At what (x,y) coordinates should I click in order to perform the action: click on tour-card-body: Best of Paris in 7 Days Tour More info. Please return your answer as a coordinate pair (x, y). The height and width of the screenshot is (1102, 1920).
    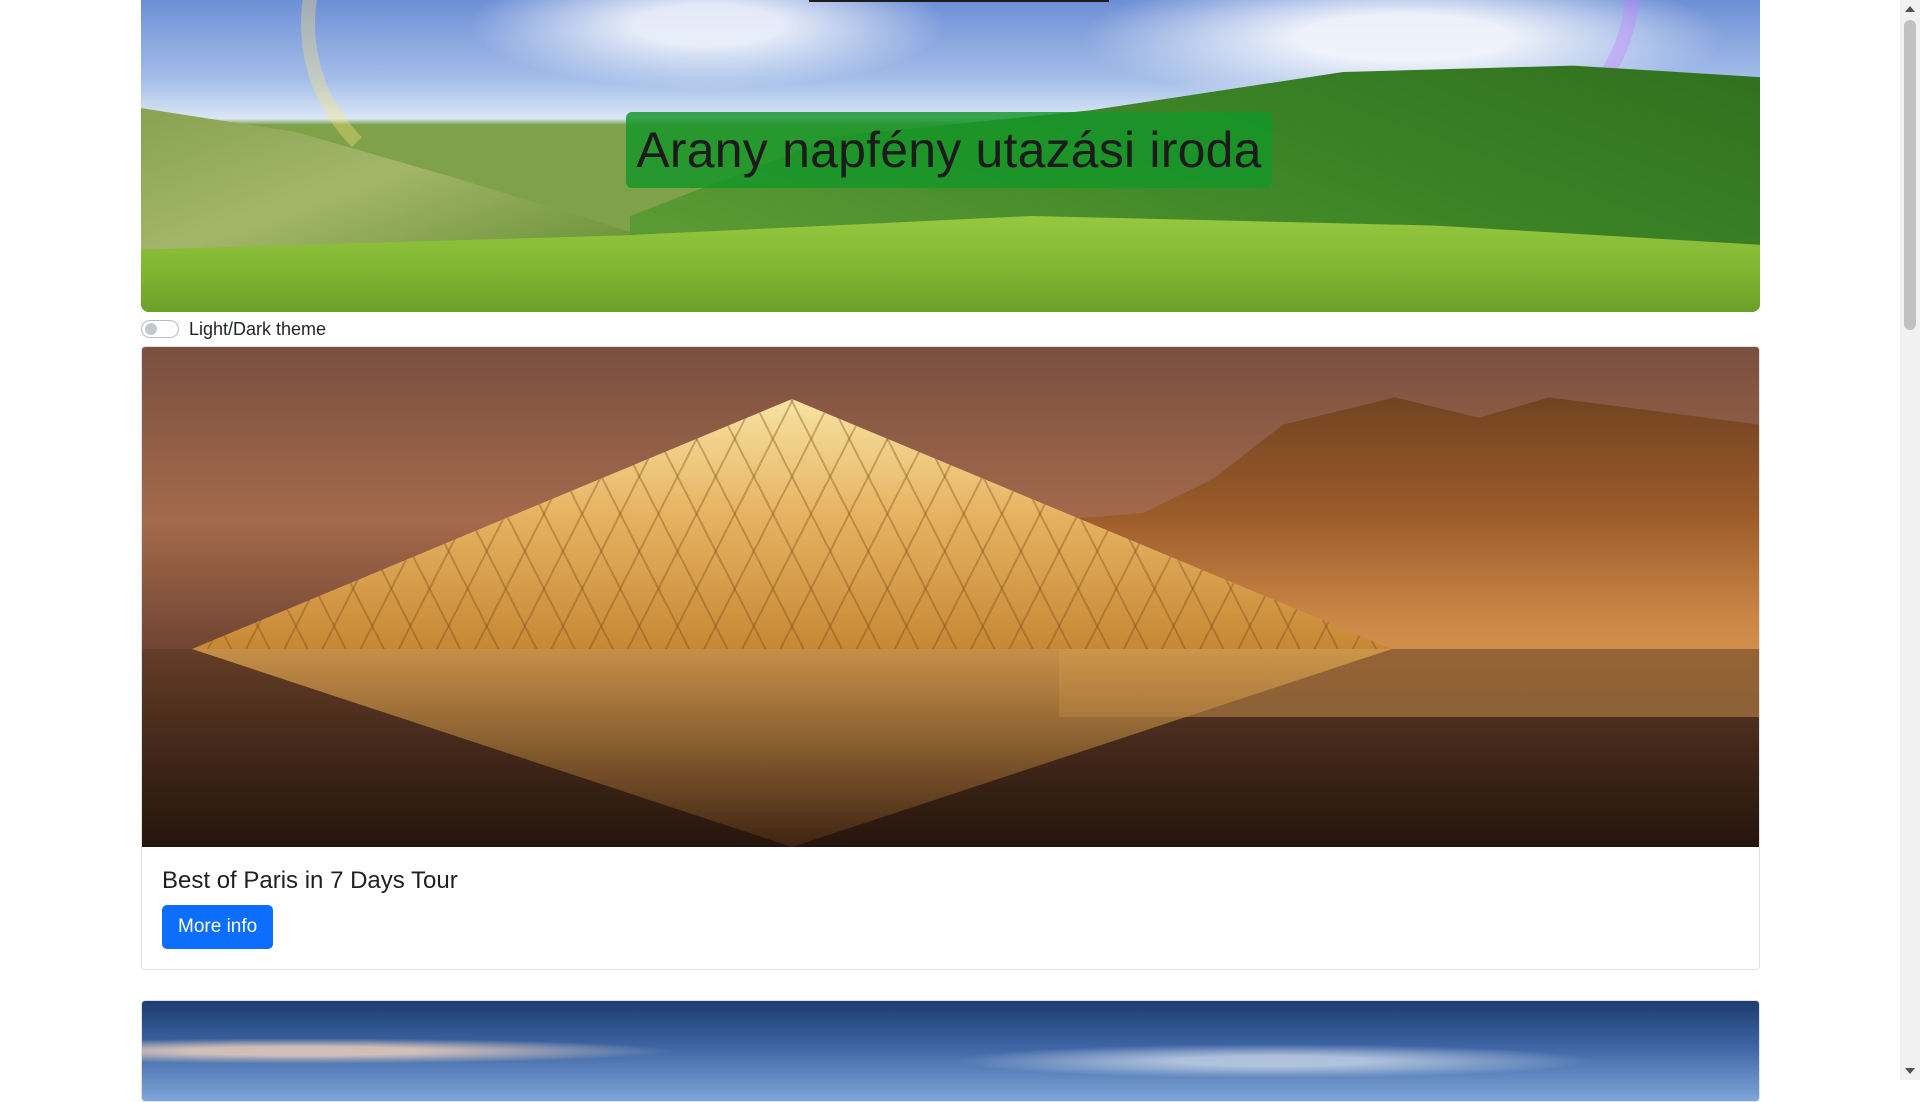
    Looking at the image, I should click on (950, 908).